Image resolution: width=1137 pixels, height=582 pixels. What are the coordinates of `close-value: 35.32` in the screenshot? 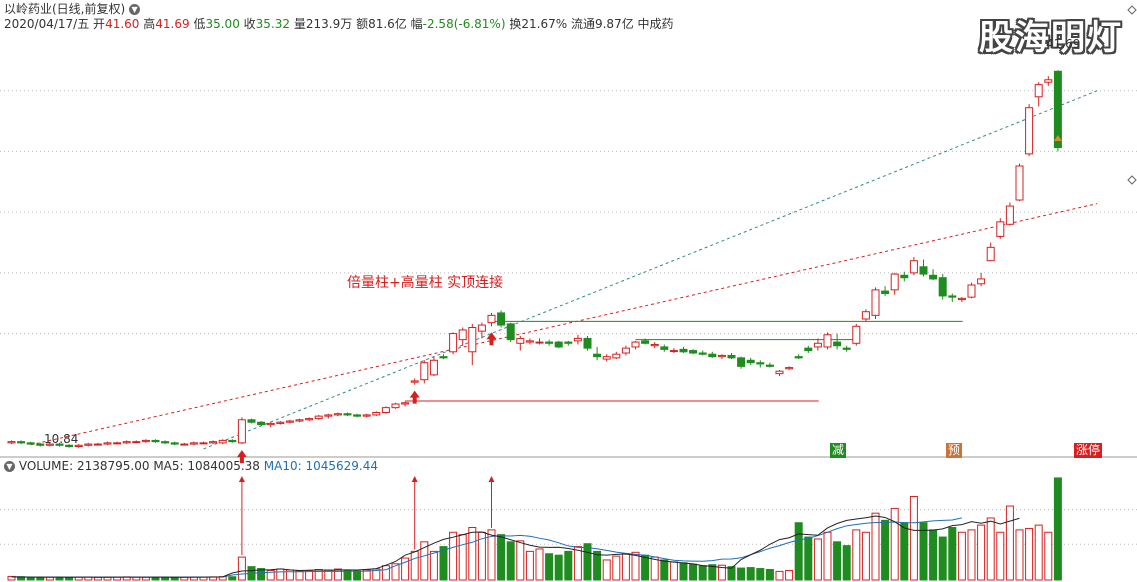 It's located at (273, 24).